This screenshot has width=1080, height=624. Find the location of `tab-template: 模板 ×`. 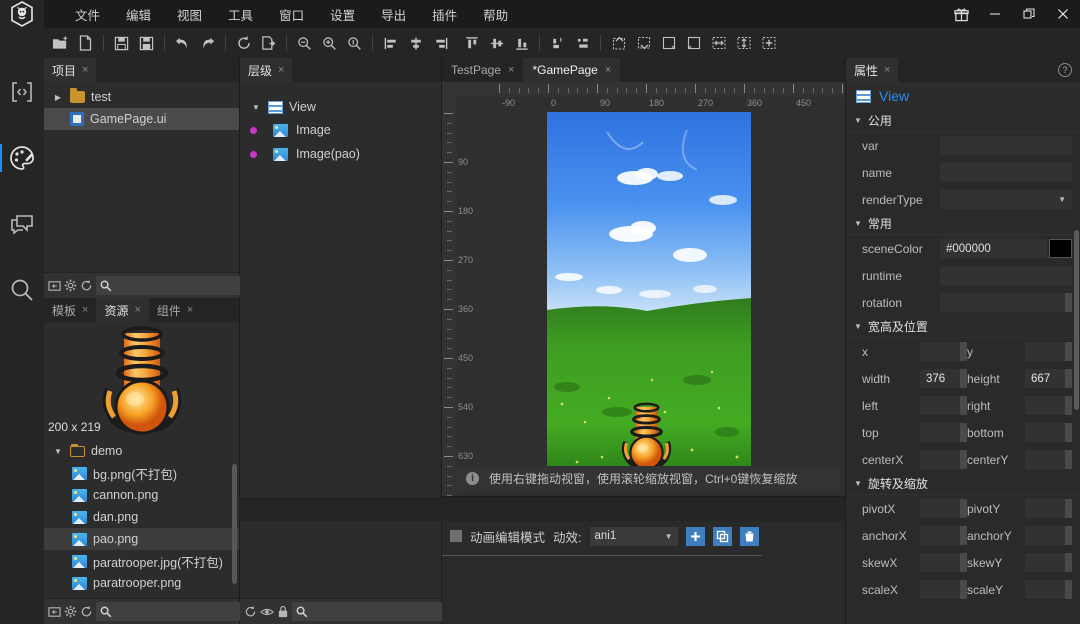

tab-template: 模板 × is located at coordinates (70, 310).